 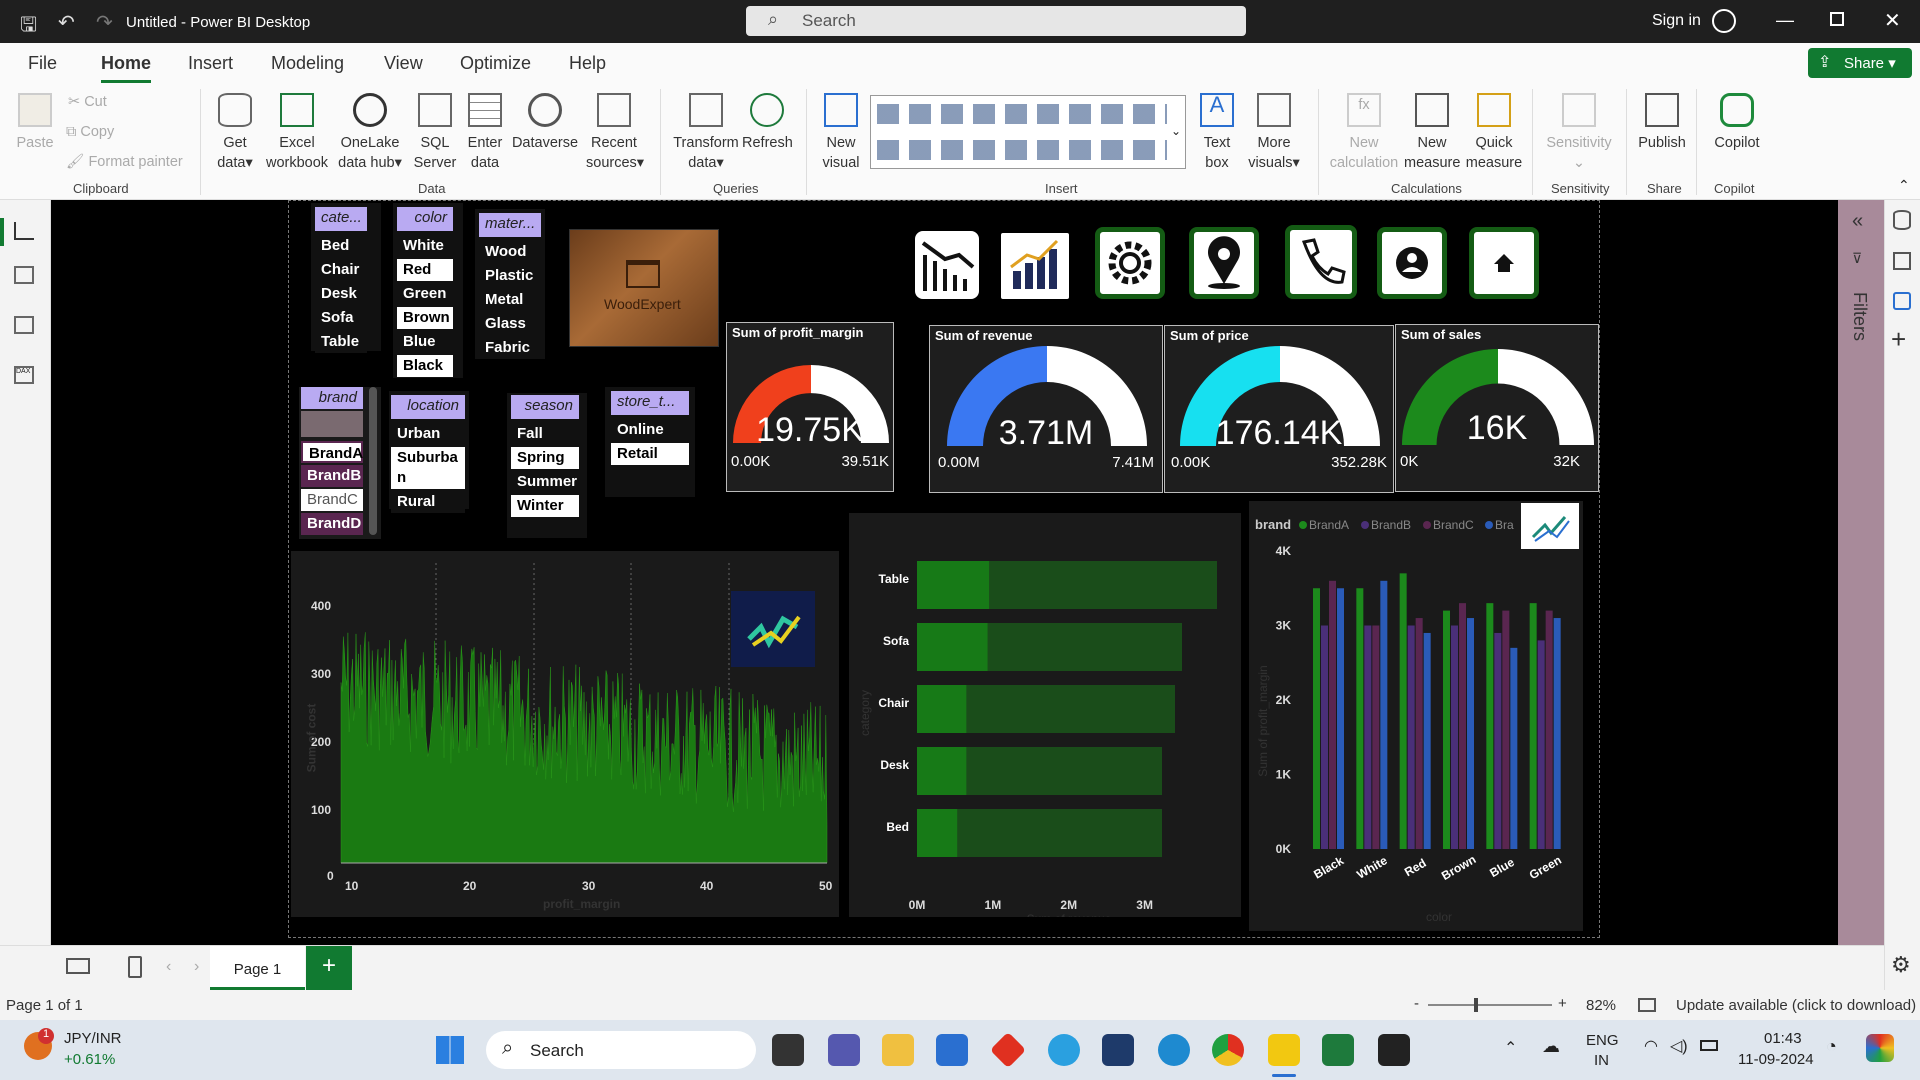 What do you see at coordinates (1274, 133) in the screenshot?
I see `more-visuals-button: More visuals▾` at bounding box center [1274, 133].